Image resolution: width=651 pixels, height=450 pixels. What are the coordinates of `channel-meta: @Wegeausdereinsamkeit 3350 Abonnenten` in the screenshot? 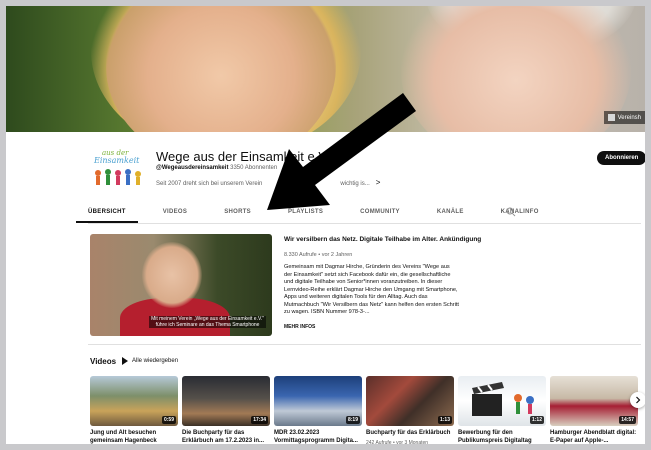 It's located at (216, 168).